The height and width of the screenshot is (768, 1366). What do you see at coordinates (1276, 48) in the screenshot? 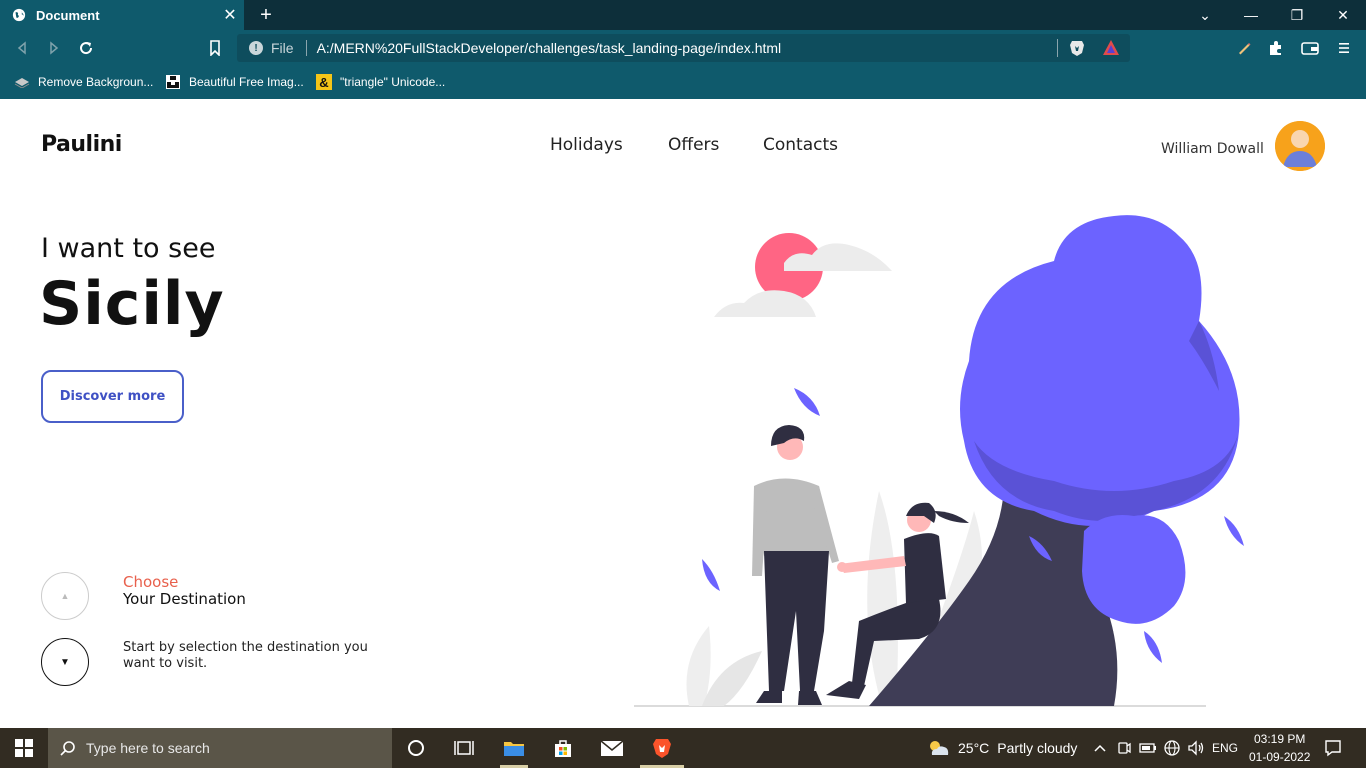
I see `extensions-icon` at bounding box center [1276, 48].